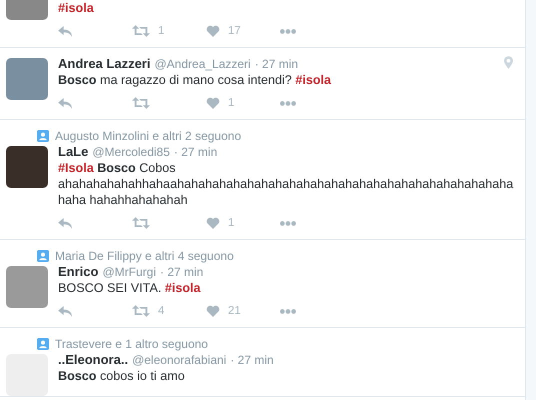 The image size is (536, 400). Describe the element at coordinates (161, 311) in the screenshot. I see `retweet-count: 4` at that location.